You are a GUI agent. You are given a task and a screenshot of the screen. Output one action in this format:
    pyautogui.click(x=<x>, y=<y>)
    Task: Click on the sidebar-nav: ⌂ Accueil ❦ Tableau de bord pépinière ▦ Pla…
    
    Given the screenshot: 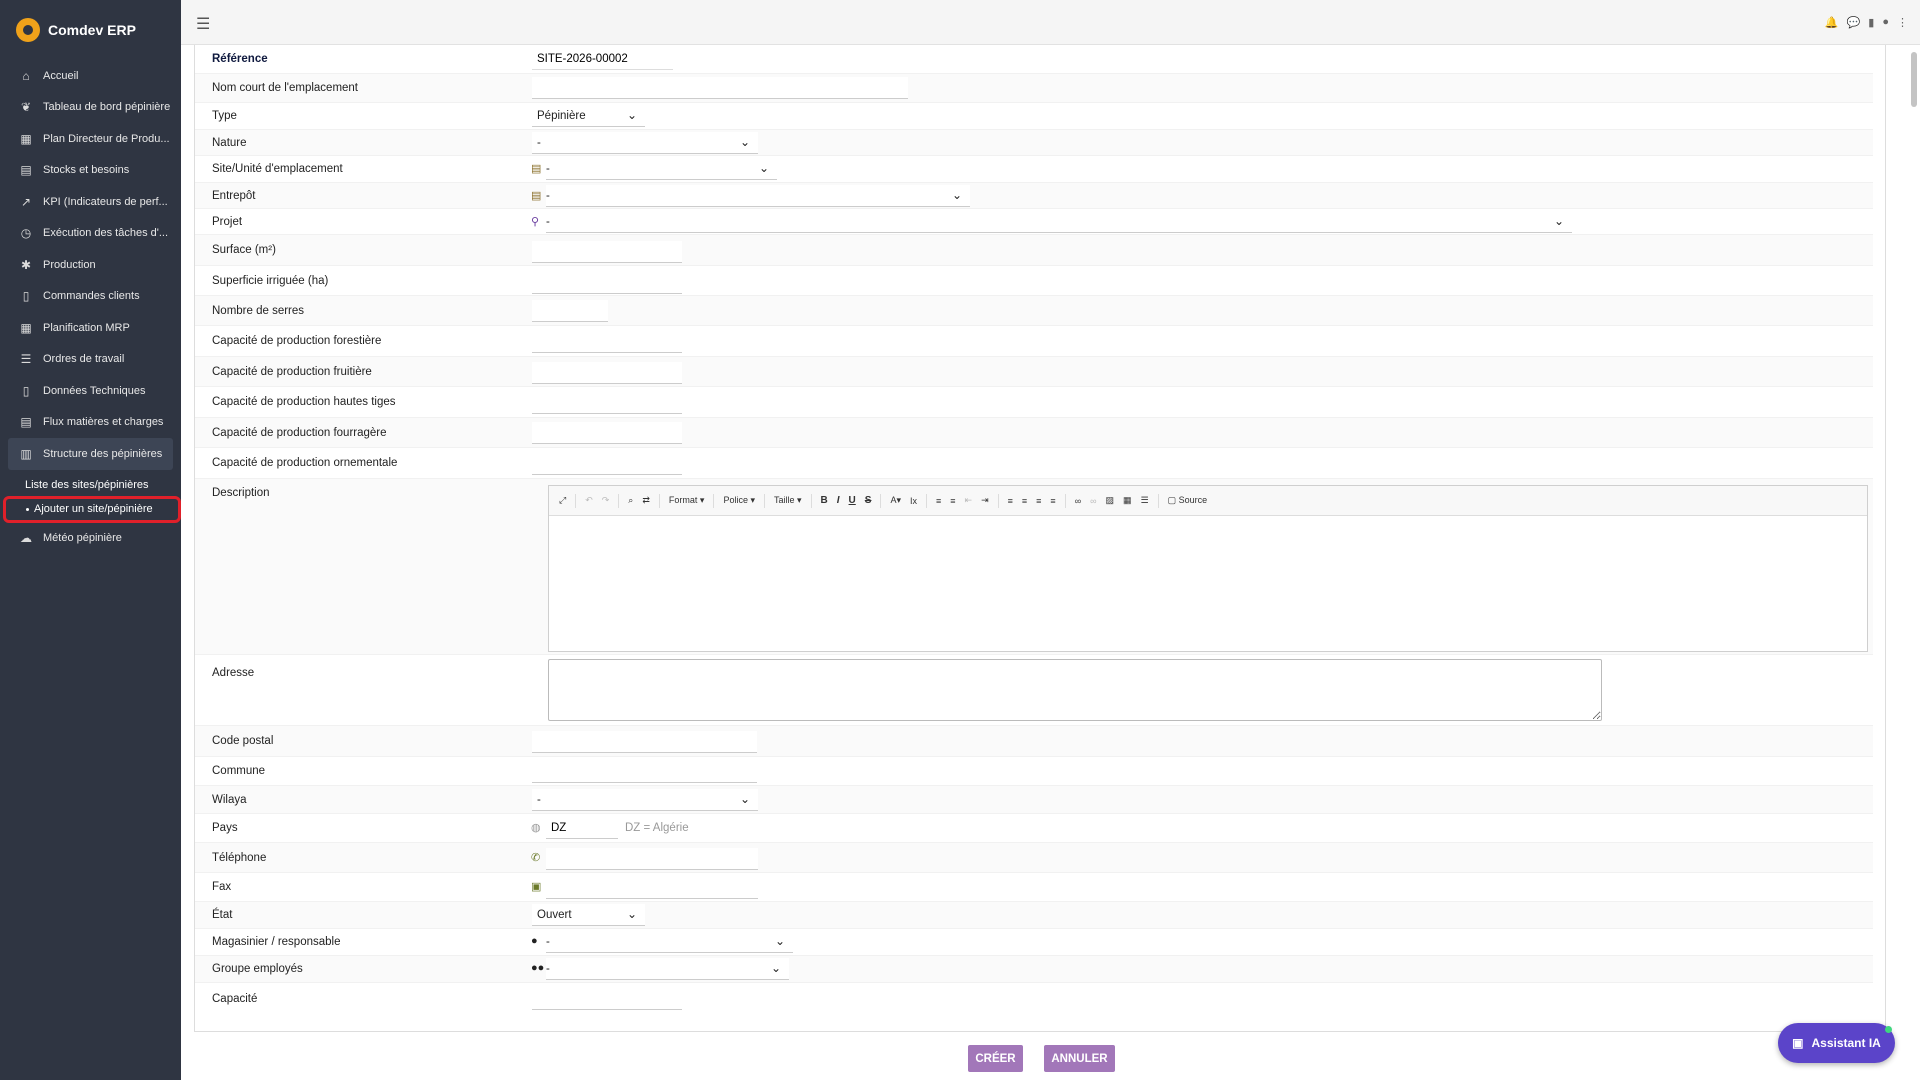 What is the action you would take?
    pyautogui.click(x=90, y=307)
    